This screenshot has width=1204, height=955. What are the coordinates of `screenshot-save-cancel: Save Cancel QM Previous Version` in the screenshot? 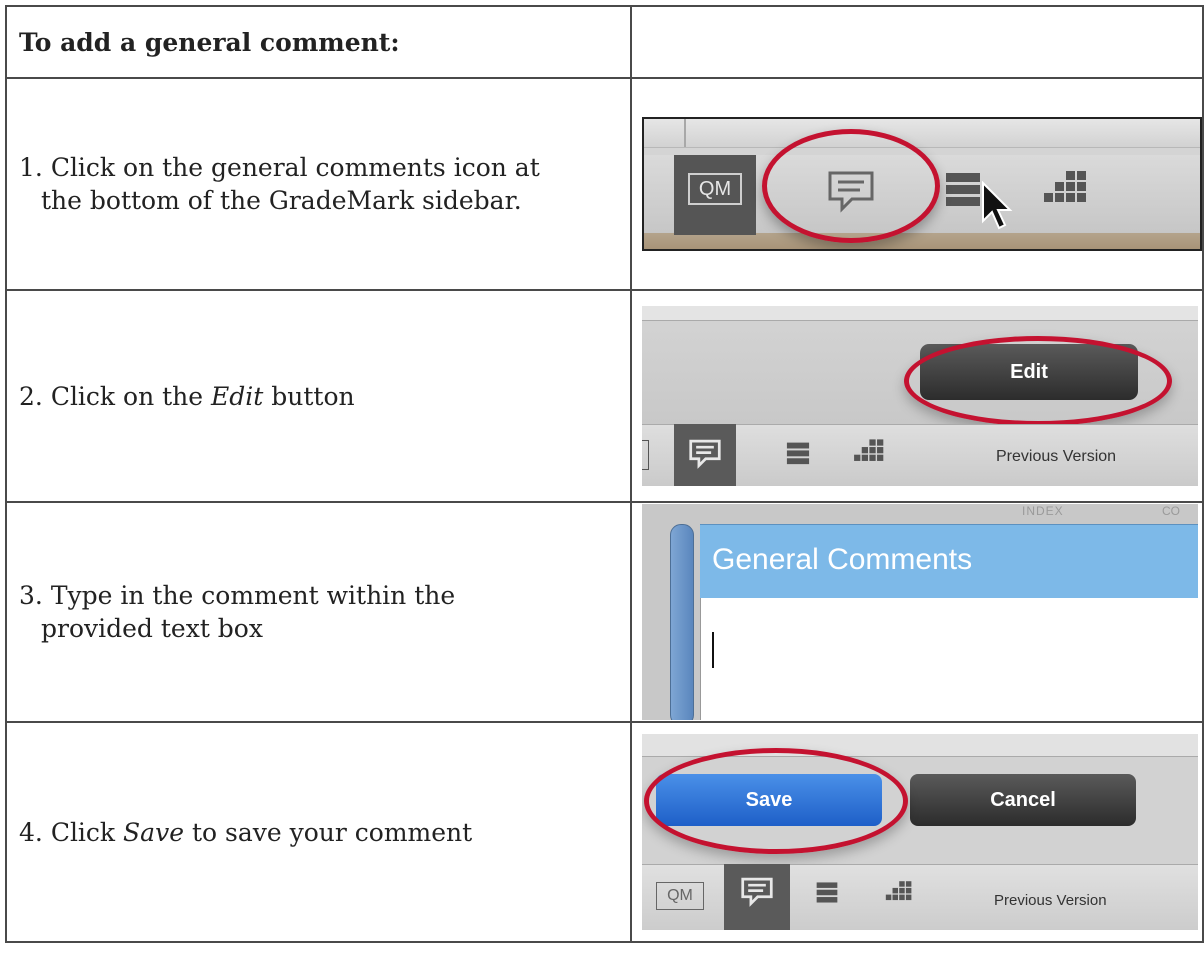 It's located at (920, 832).